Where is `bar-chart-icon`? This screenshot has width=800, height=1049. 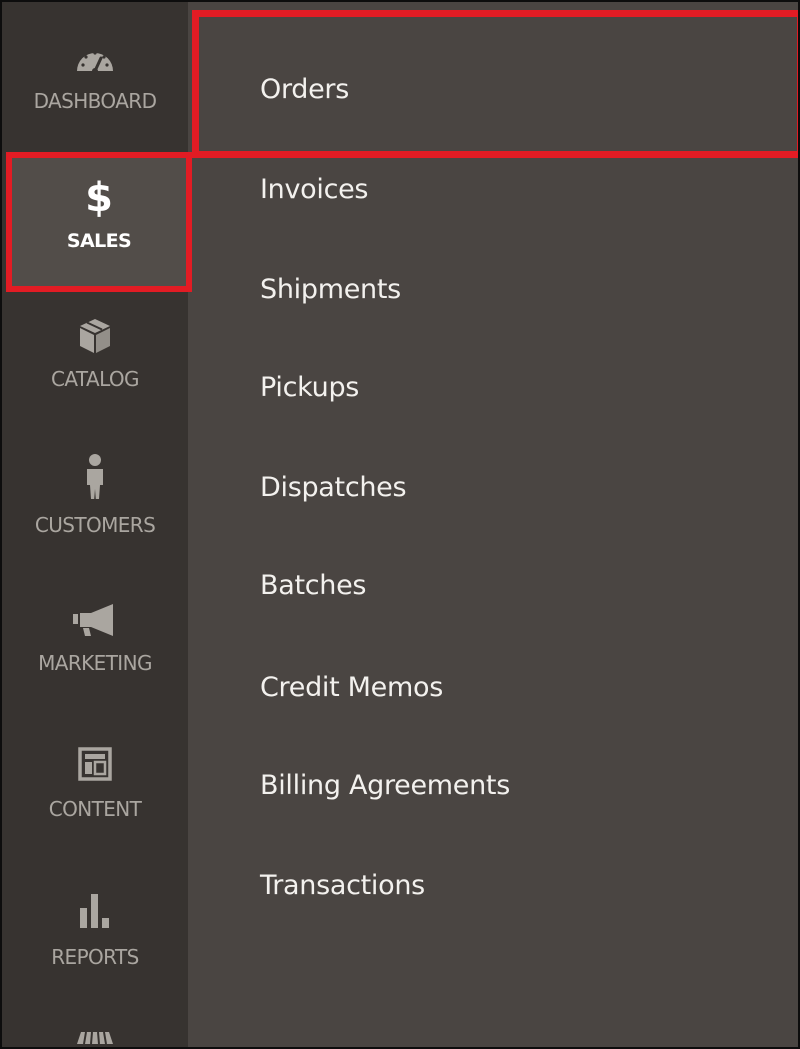
bar-chart-icon is located at coordinates (95, 910).